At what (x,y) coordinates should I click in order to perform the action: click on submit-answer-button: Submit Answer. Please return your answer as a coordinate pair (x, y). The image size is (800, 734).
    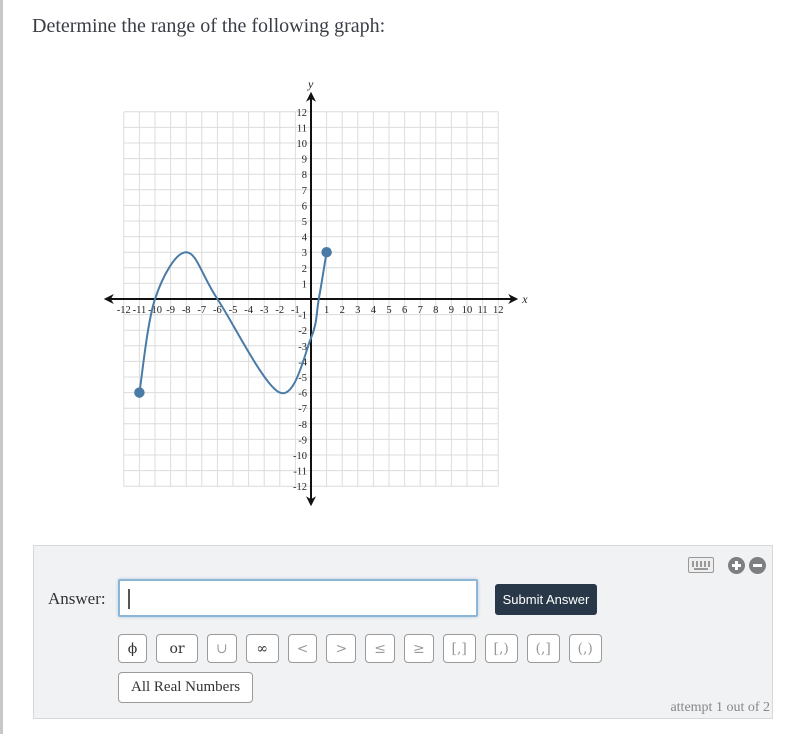
    Looking at the image, I should click on (546, 599).